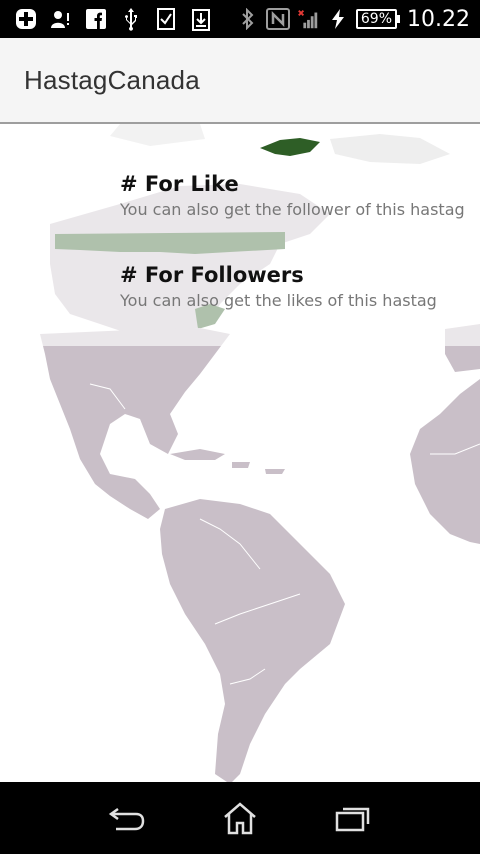  I want to click on back-icon, so click(127, 818).